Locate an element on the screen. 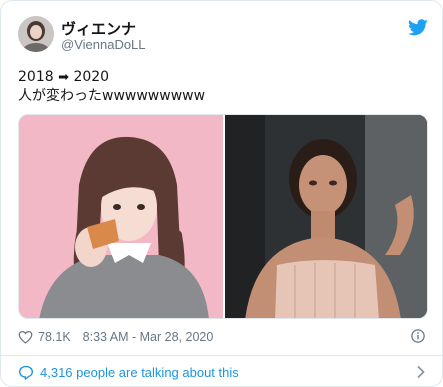 The width and height of the screenshot is (443, 387). author-handle: @ViennaDoLL is located at coordinates (103, 44).